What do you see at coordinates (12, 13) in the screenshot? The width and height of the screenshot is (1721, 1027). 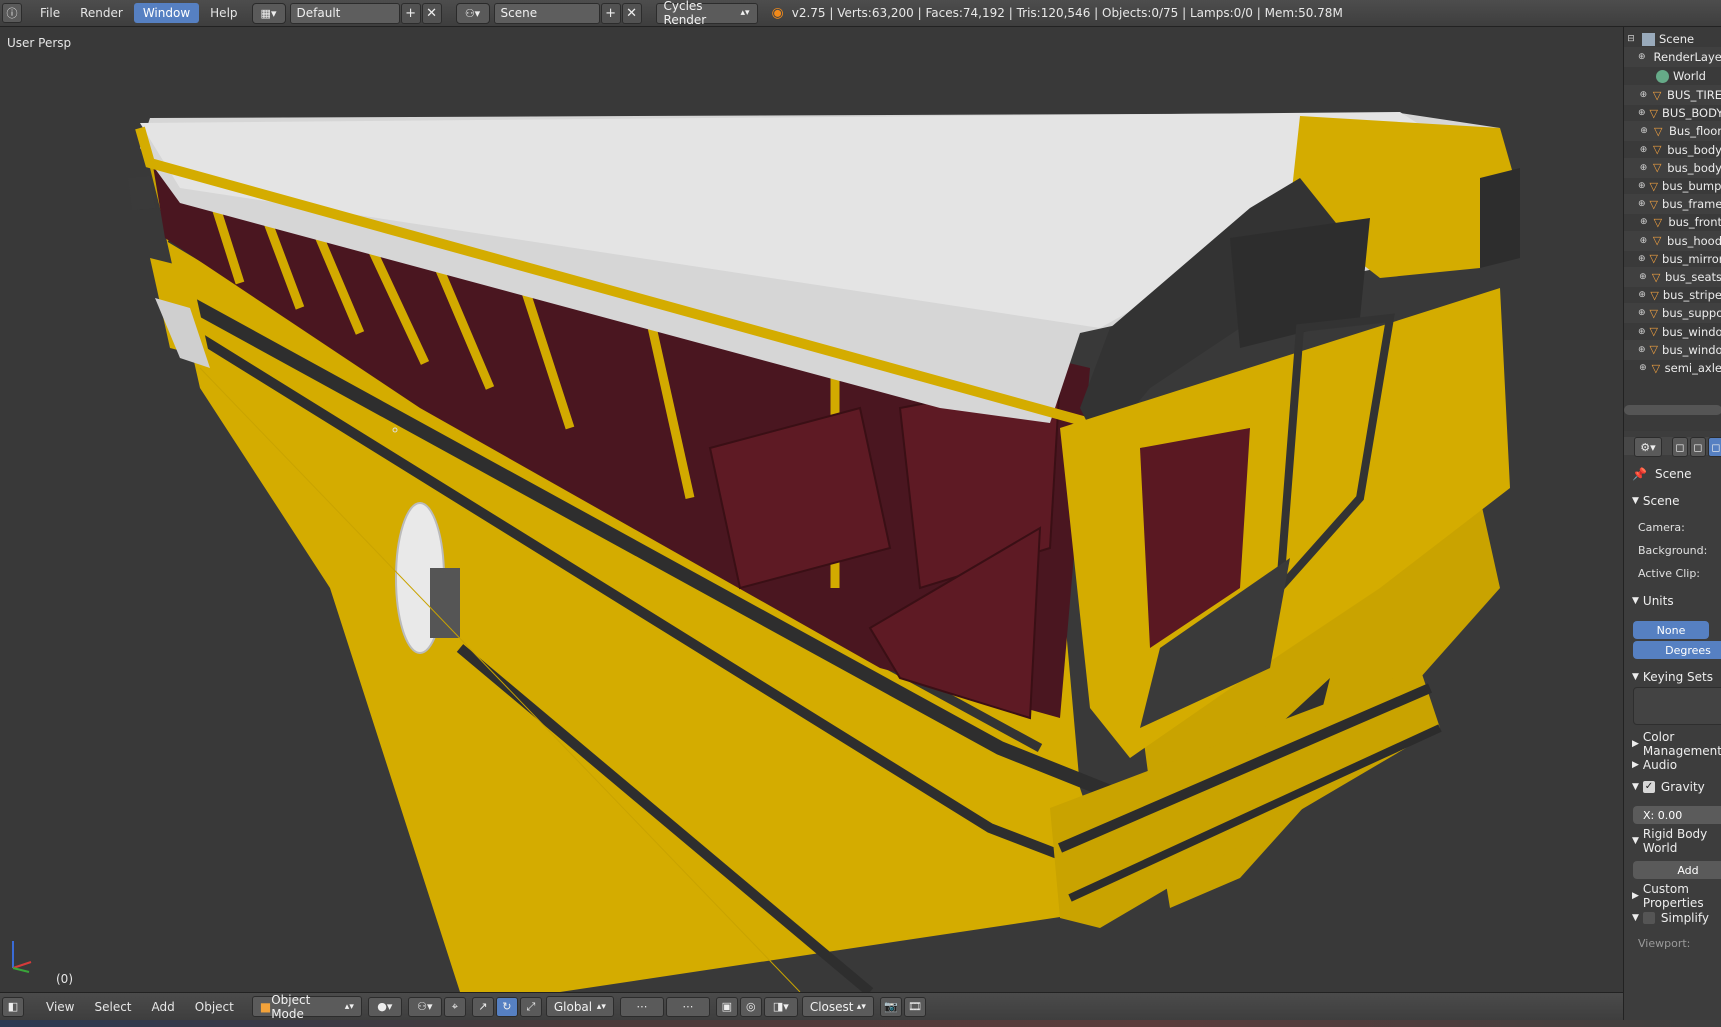 I see `info-icon: ⓘ` at bounding box center [12, 13].